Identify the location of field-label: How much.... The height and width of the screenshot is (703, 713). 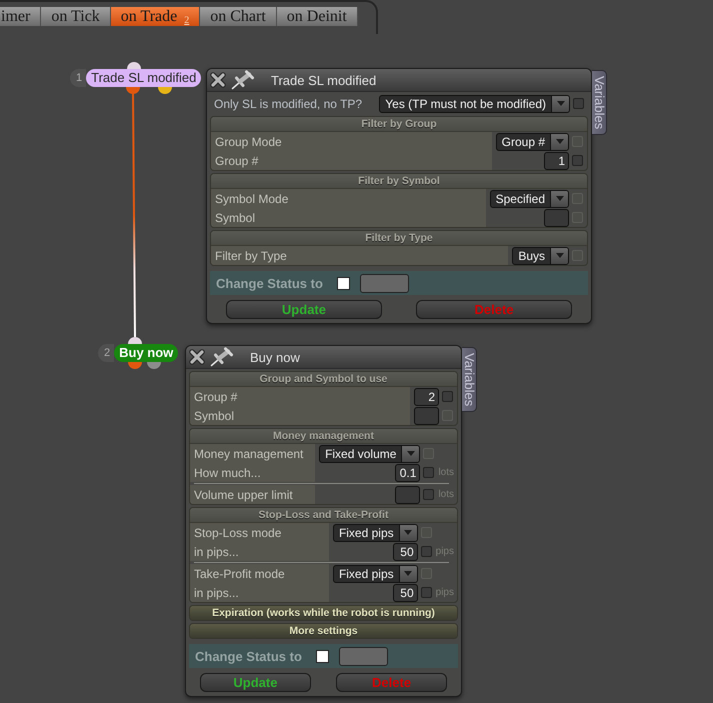
(227, 473).